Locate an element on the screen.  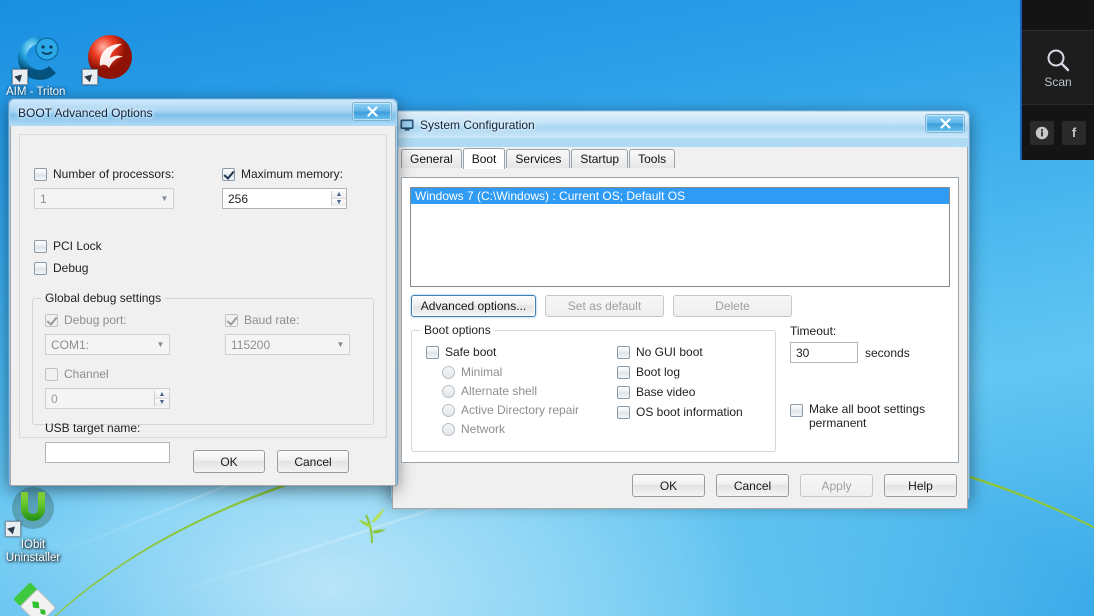
no-gui-boot-checkbox-row: No GUI boot is located at coordinates (680, 352).